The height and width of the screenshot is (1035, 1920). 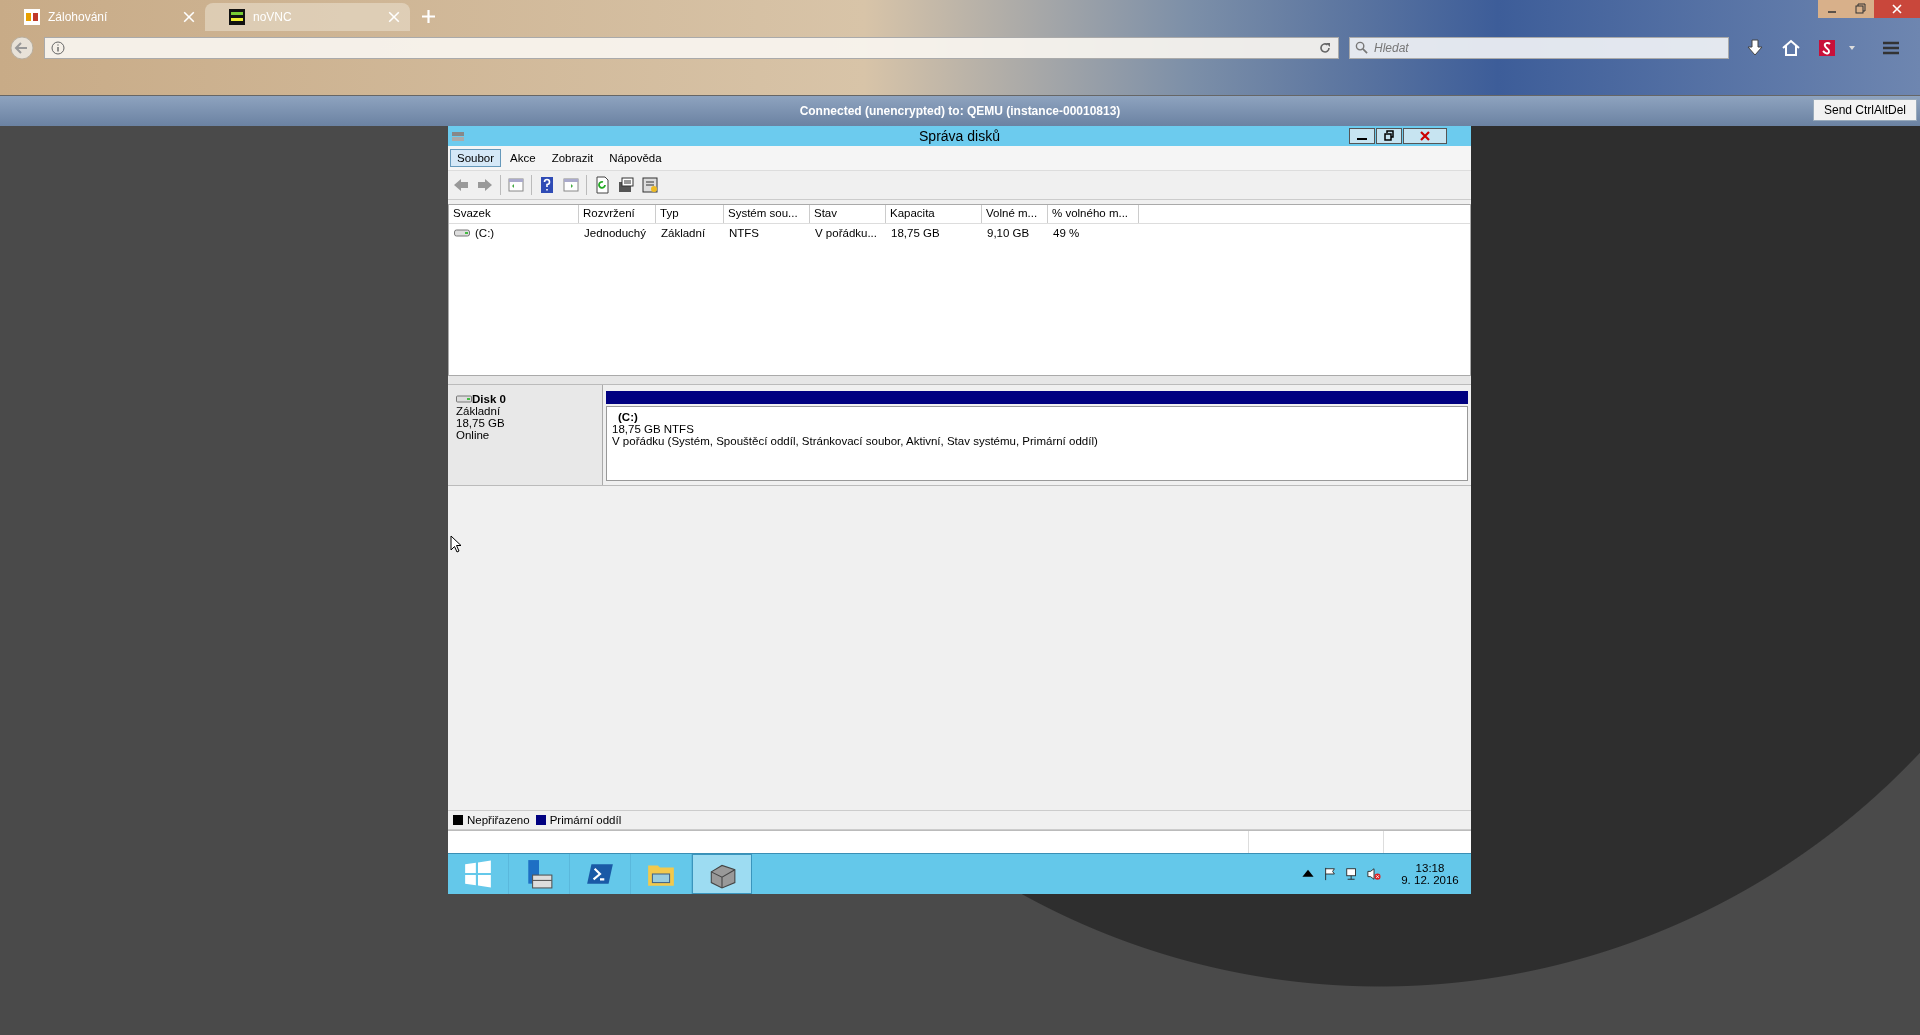 What do you see at coordinates (22, 48) in the screenshot?
I see `back-icon` at bounding box center [22, 48].